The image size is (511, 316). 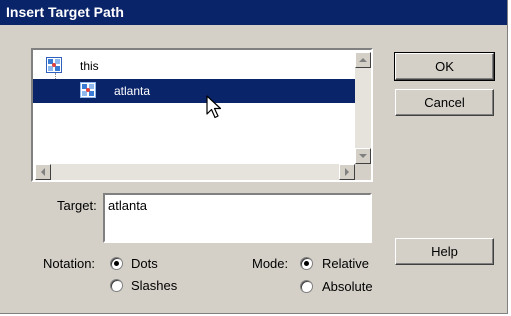 I want to click on notation-slashes-label: Slashes, so click(x=154, y=285).